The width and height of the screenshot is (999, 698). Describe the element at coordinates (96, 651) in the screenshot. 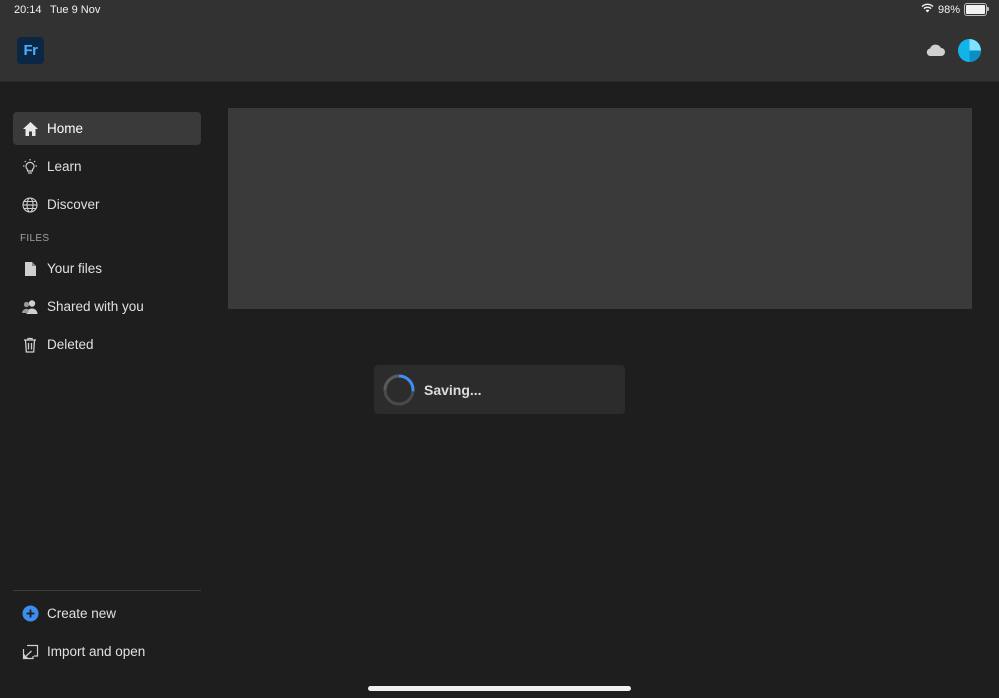

I see `import-and-open-label: Import and open` at that location.